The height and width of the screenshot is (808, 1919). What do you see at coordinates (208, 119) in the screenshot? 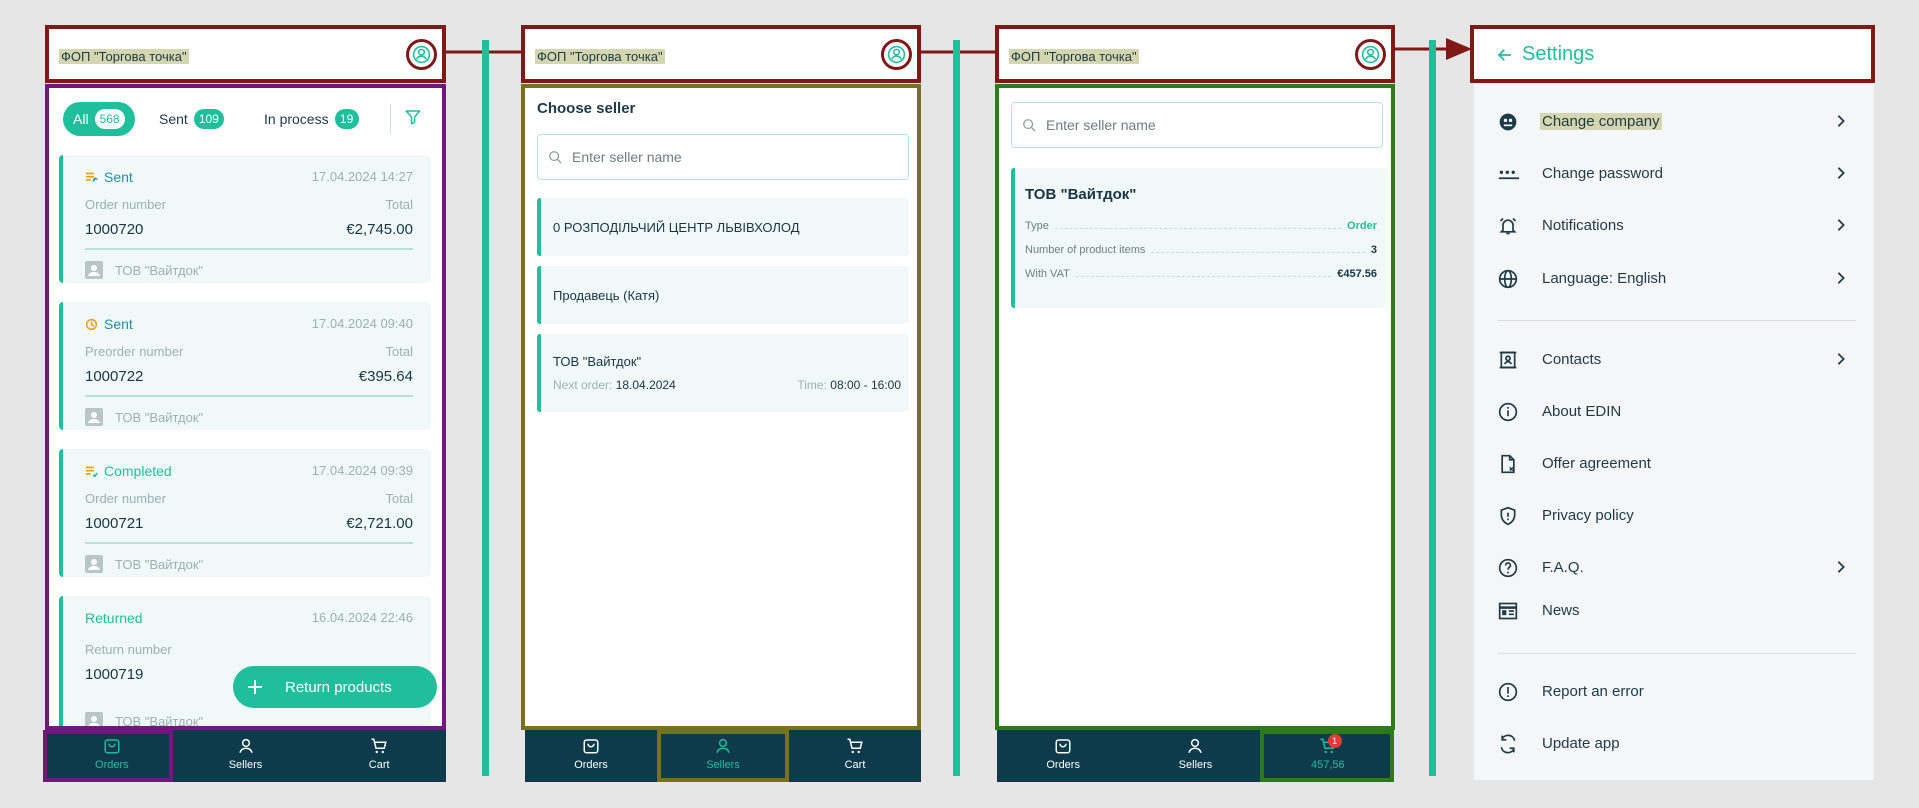
I see `filter-sent-count: 109` at bounding box center [208, 119].